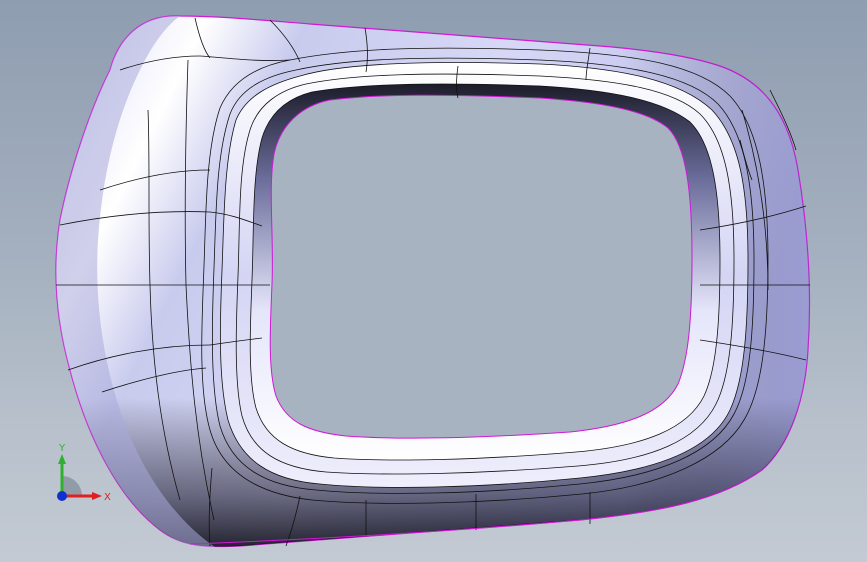 The width and height of the screenshot is (867, 562). I want to click on x-axis-arrowhead, so click(97, 496).